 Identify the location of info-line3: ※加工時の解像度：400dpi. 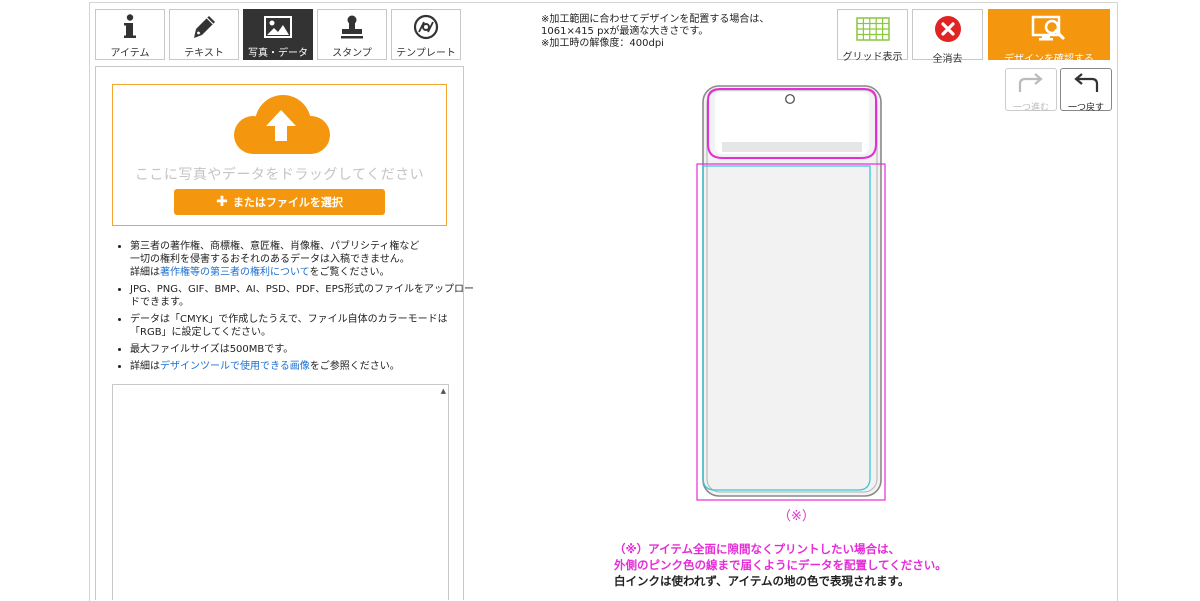
(602, 43).